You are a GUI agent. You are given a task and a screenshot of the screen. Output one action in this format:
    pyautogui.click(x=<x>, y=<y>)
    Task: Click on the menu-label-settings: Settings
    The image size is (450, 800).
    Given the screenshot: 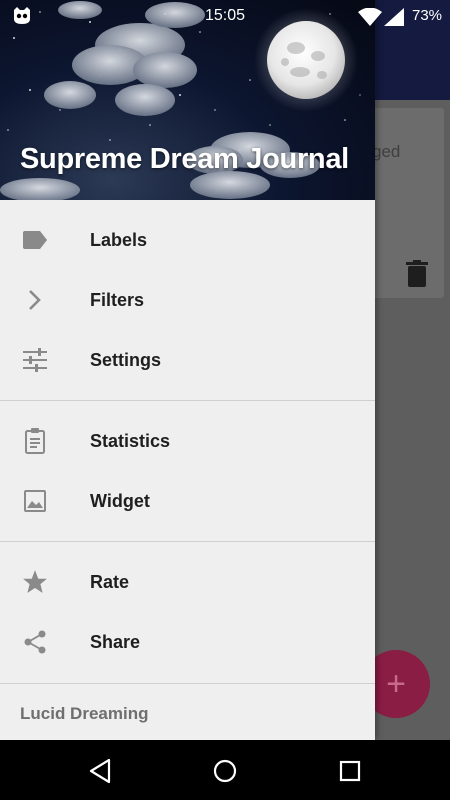 What is the action you would take?
    pyautogui.click(x=126, y=359)
    